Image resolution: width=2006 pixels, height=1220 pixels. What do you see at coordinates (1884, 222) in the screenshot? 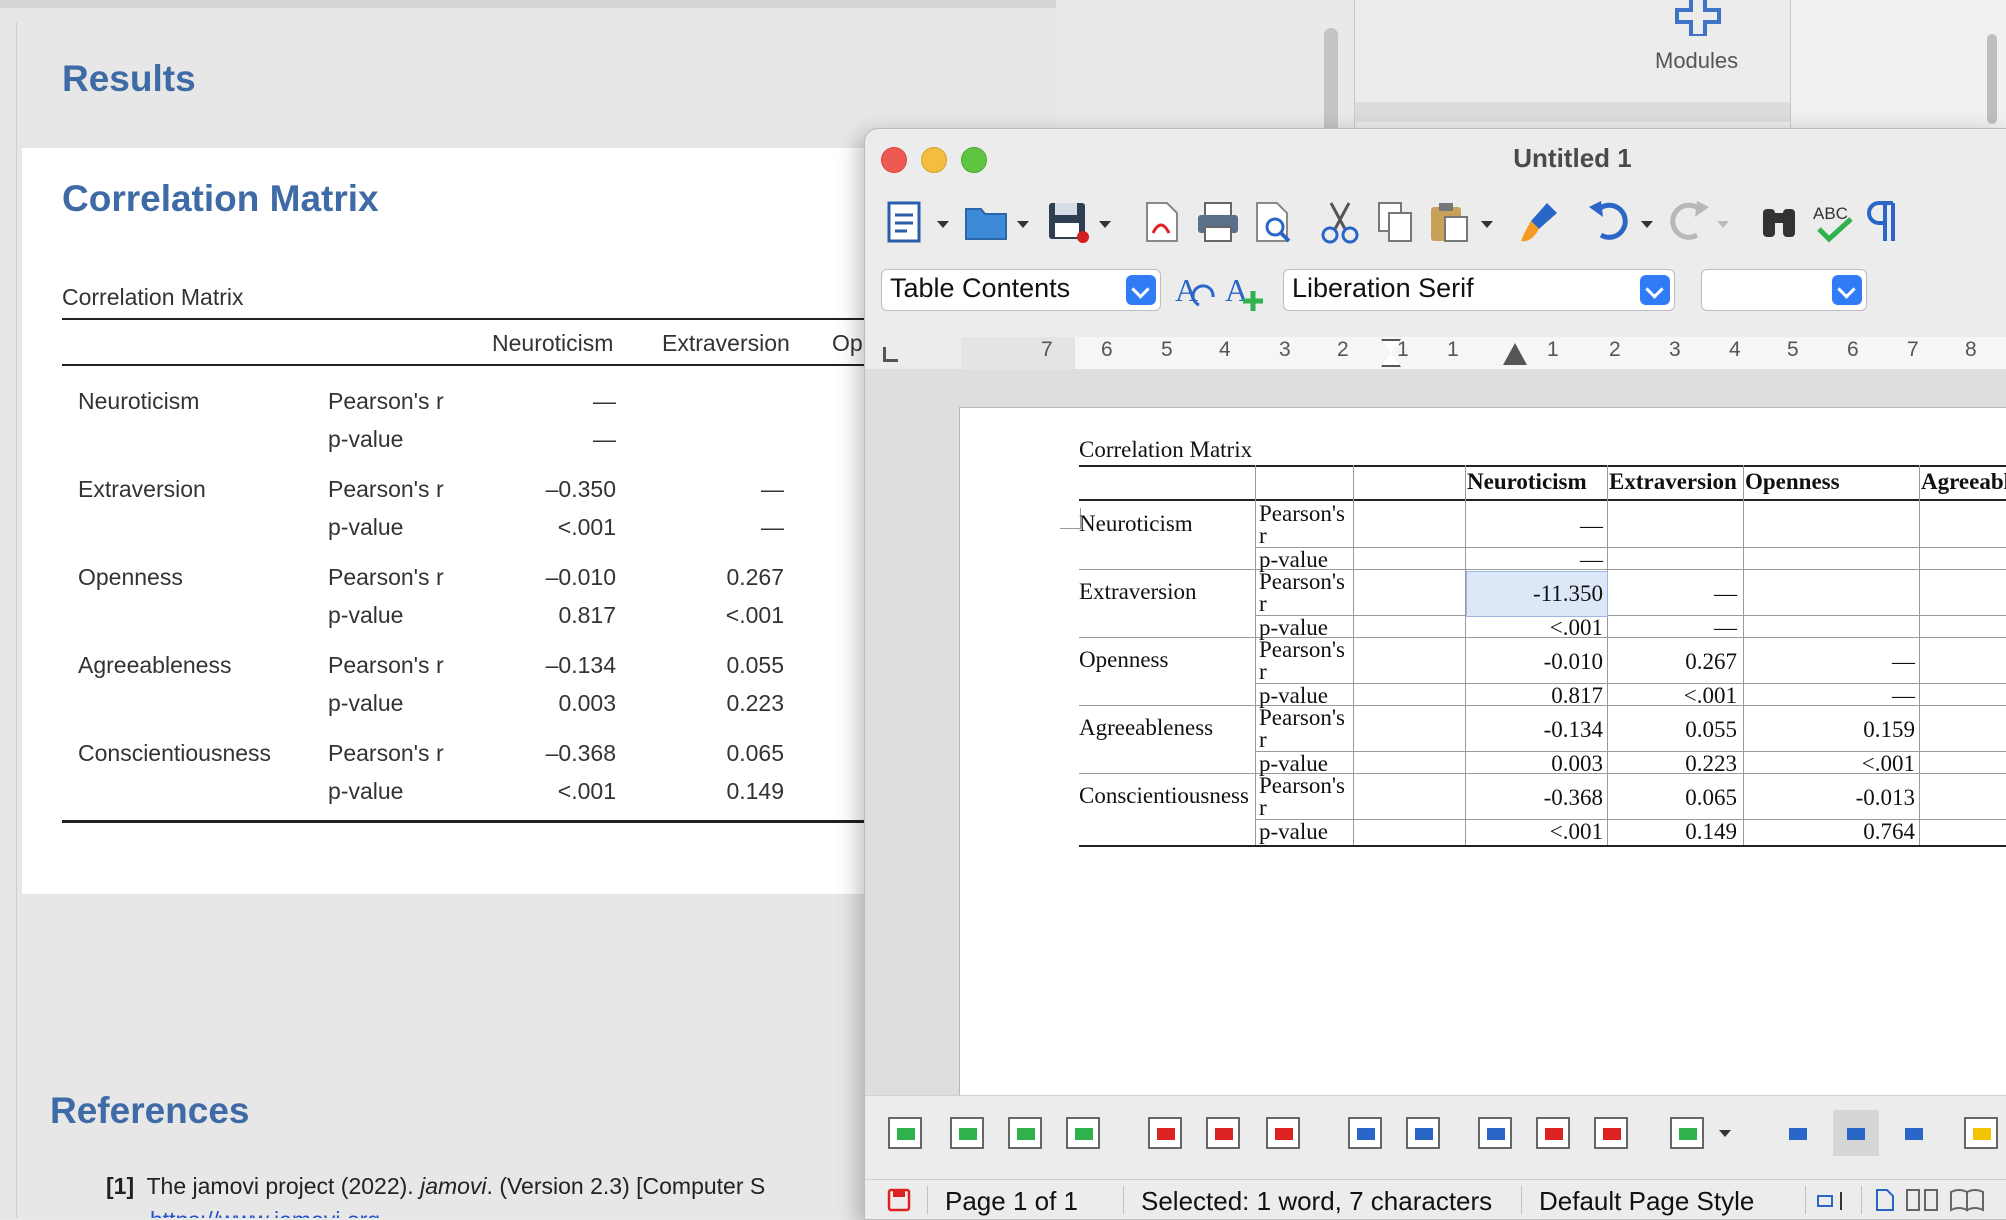
I see `formatting-marks-icon` at bounding box center [1884, 222].